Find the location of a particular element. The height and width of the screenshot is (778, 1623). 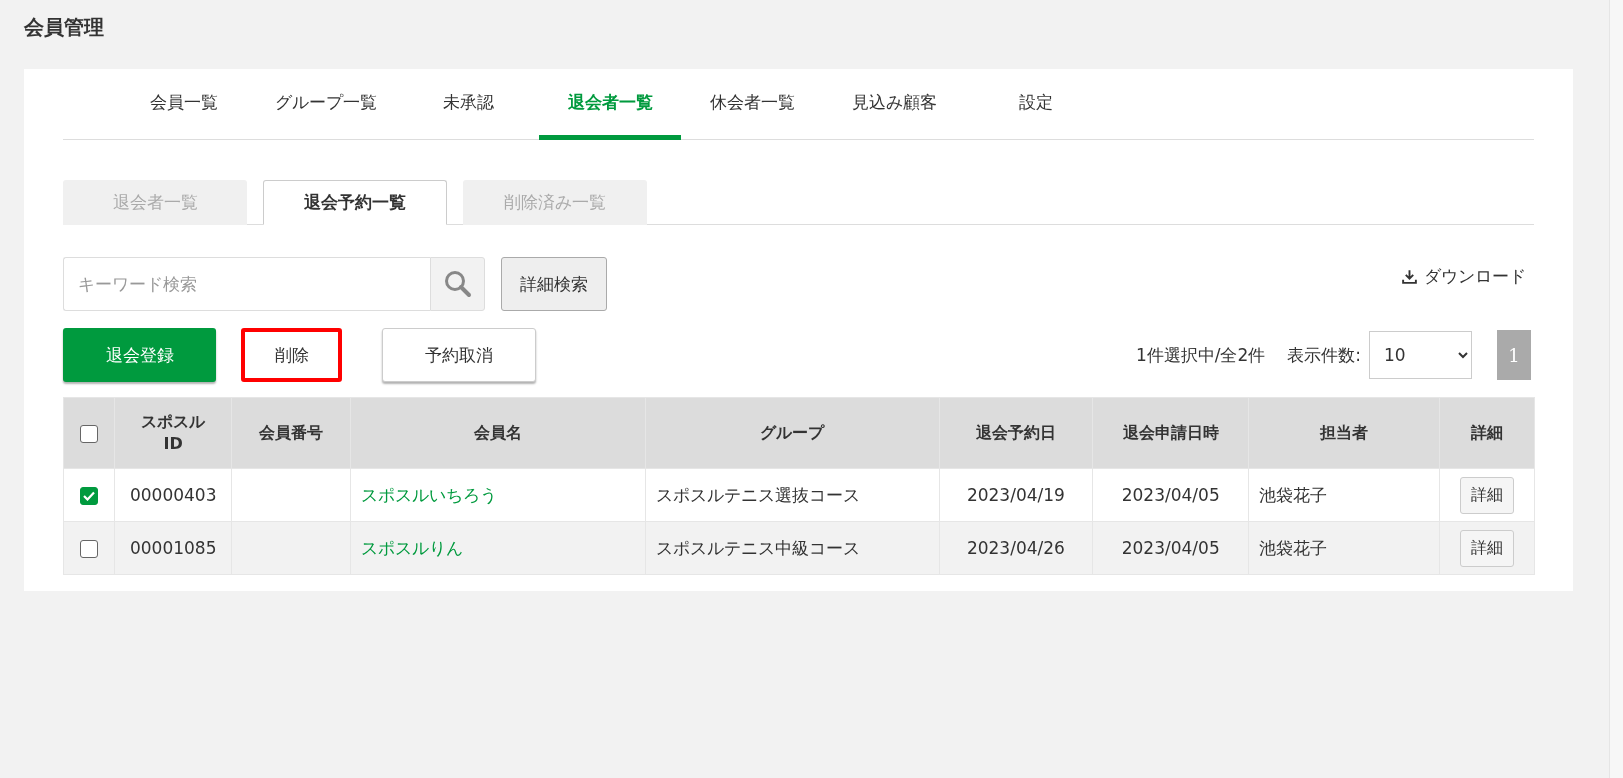

action-button: 削除 is located at coordinates (291, 355).